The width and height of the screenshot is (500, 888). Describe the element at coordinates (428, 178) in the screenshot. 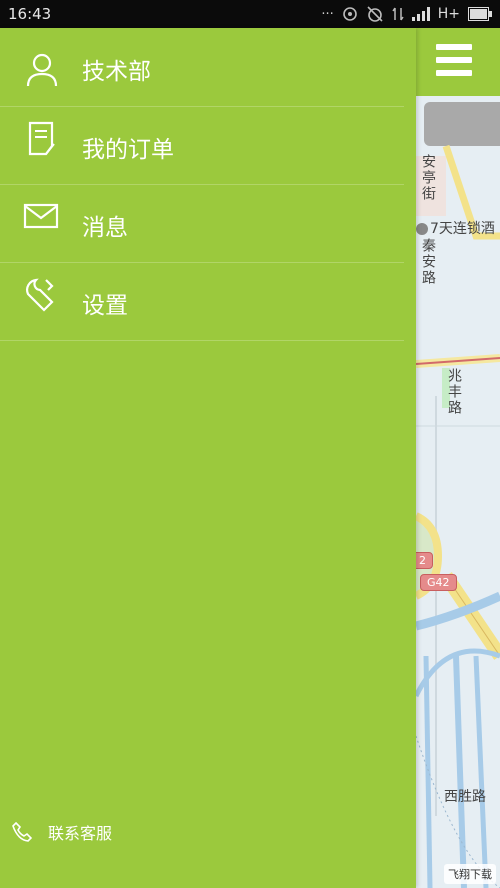

I see `map-label: 安亭街` at that location.